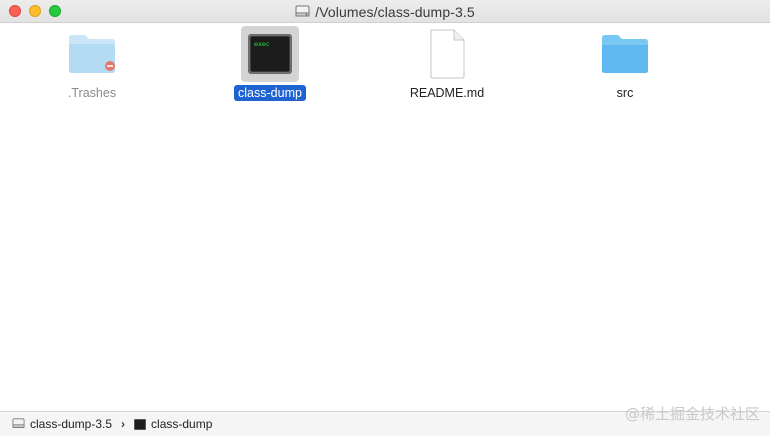 This screenshot has height=436, width=770. I want to click on title-bar: /Volumes/class-dump-3.5, so click(385, 11).